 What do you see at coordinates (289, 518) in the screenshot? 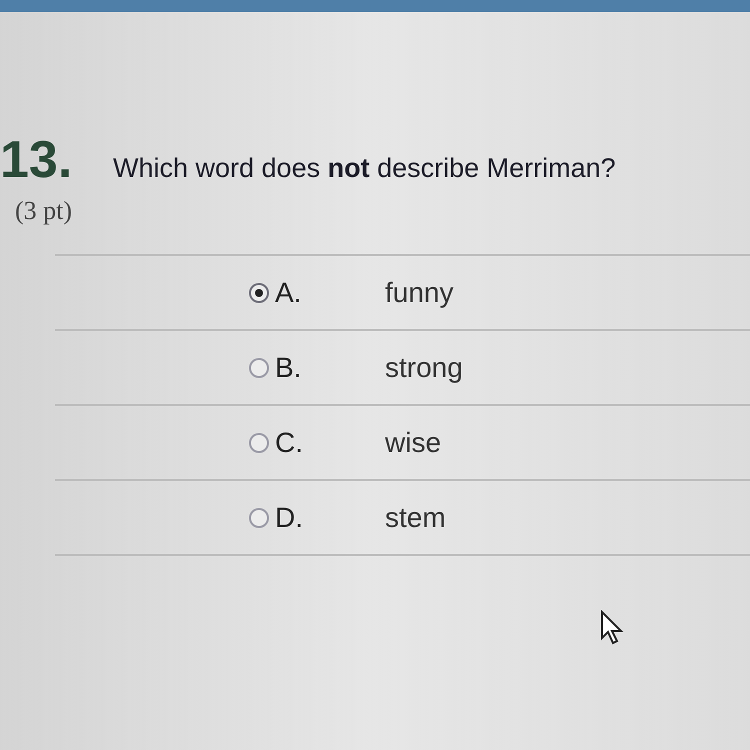
I see `option-letter: D.` at bounding box center [289, 518].